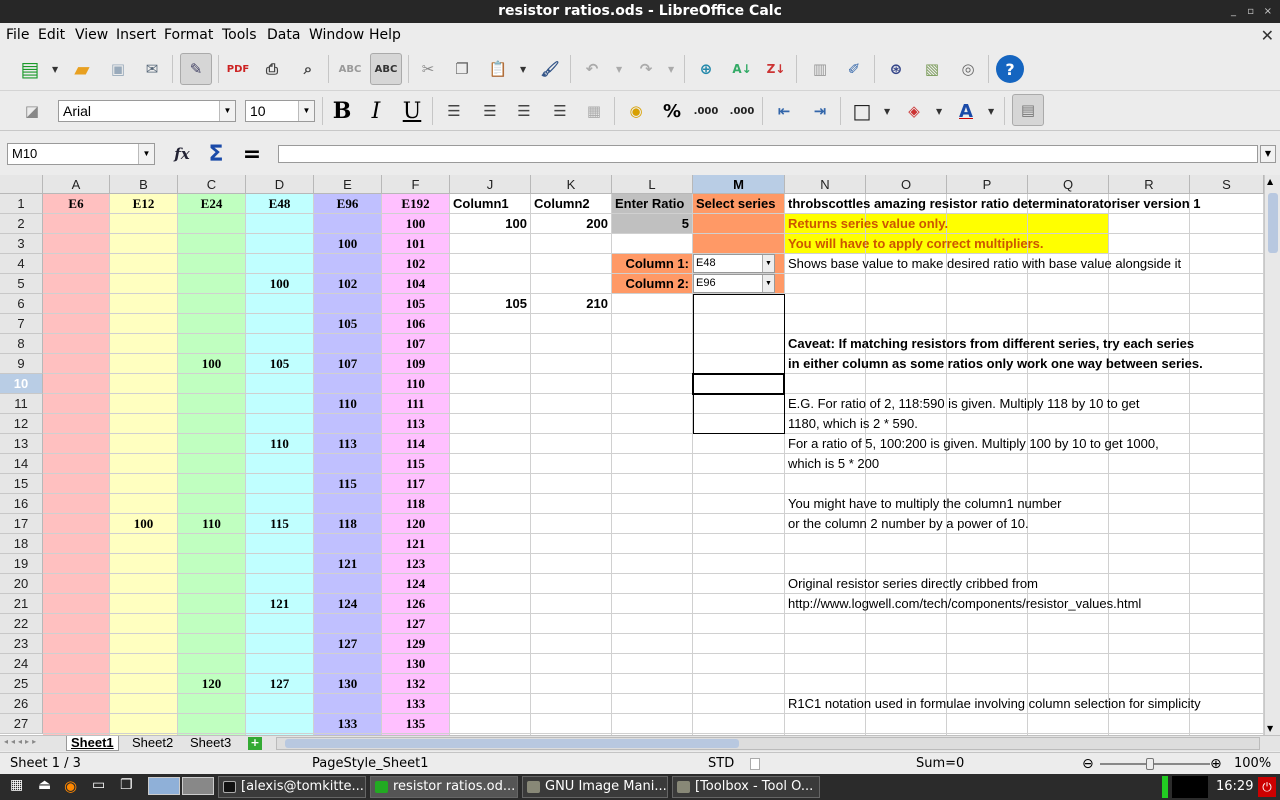  I want to click on bold-button: B, so click(342, 111).